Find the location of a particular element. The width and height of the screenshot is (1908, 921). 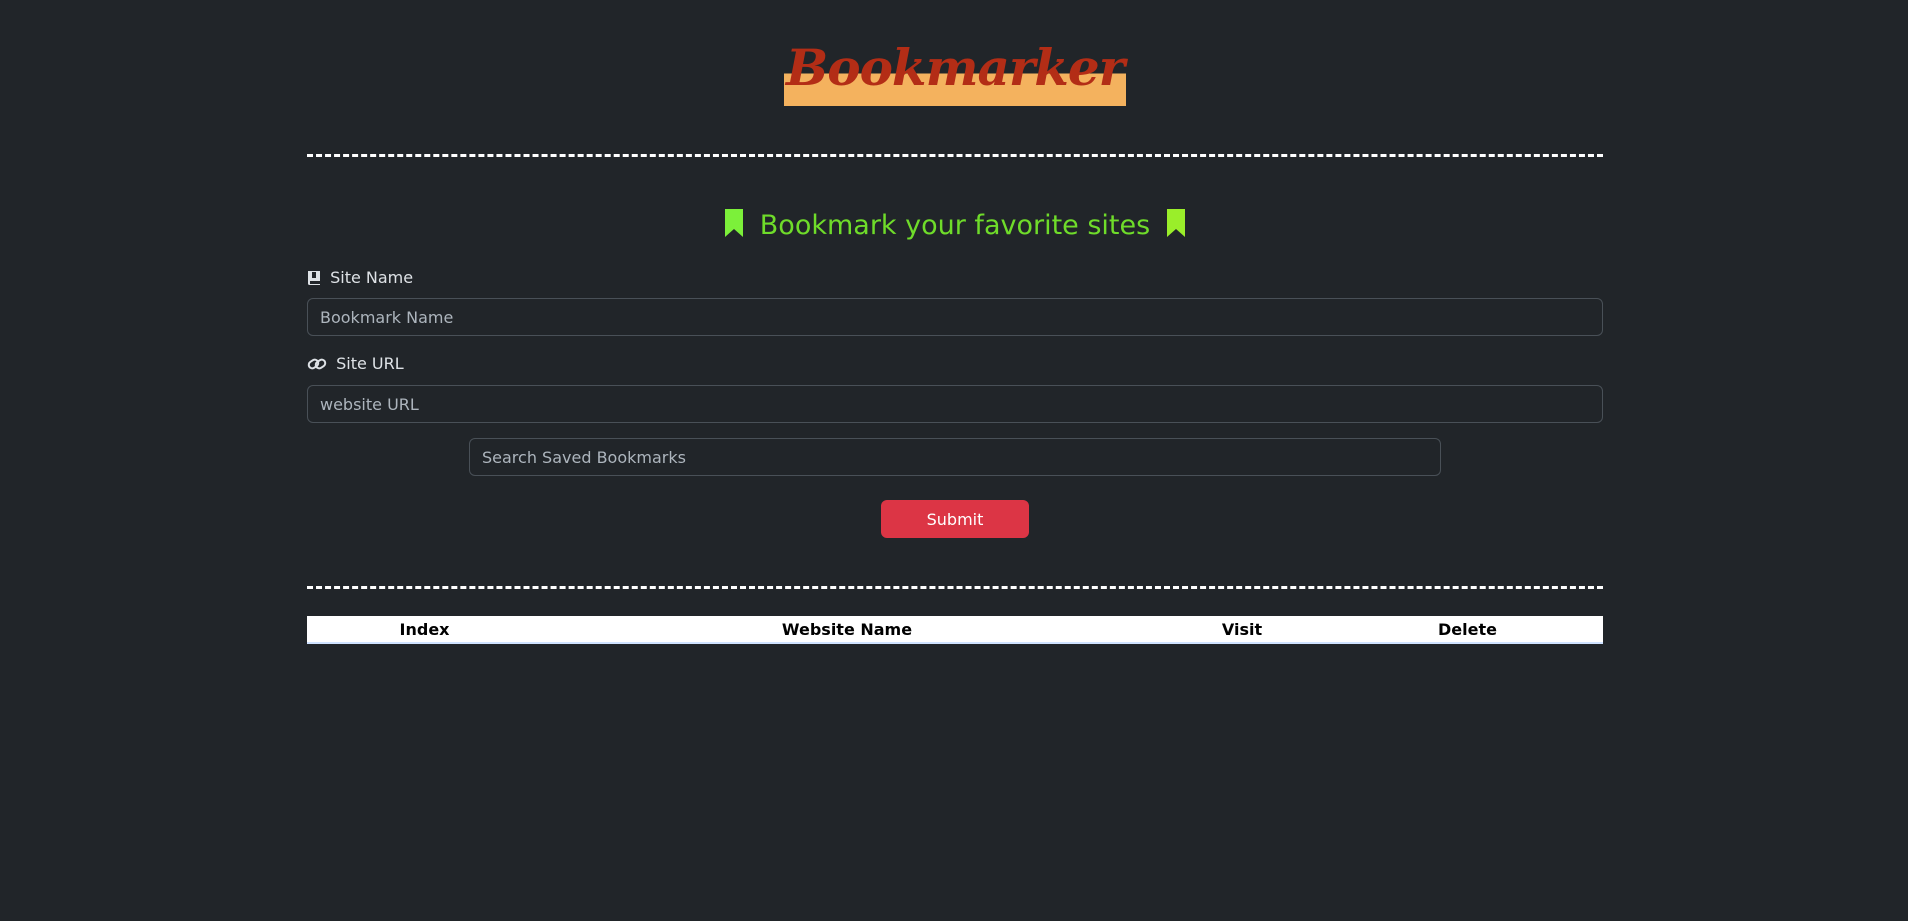

brand-wrap: Bookmarker is located at coordinates (955, 72).